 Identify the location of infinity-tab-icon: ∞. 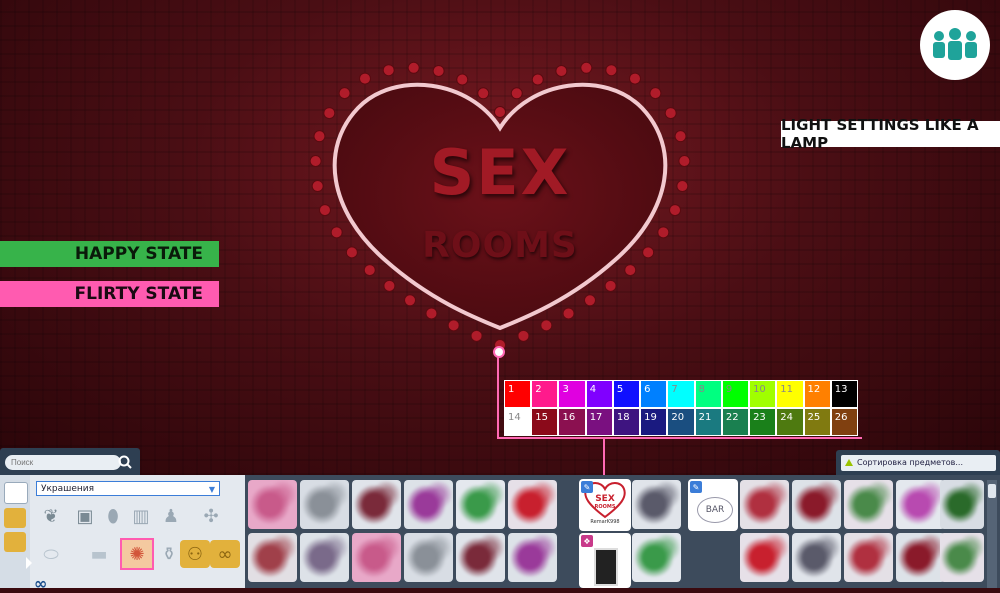
(225, 554).